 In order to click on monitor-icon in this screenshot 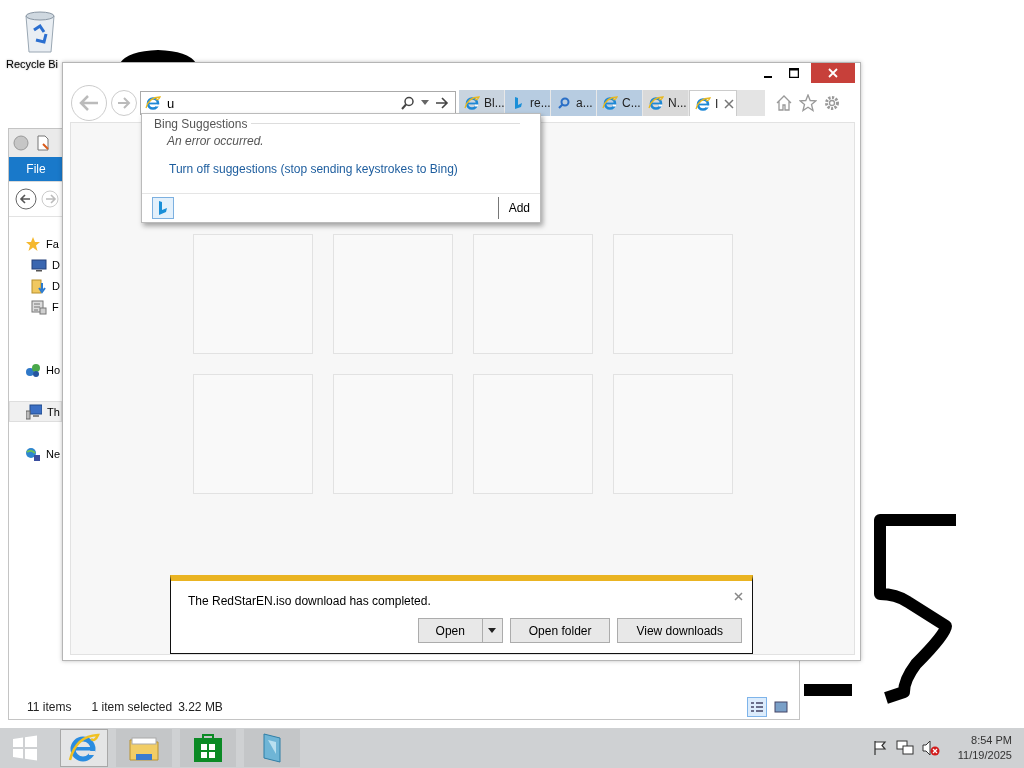, I will do `click(39, 264)`.